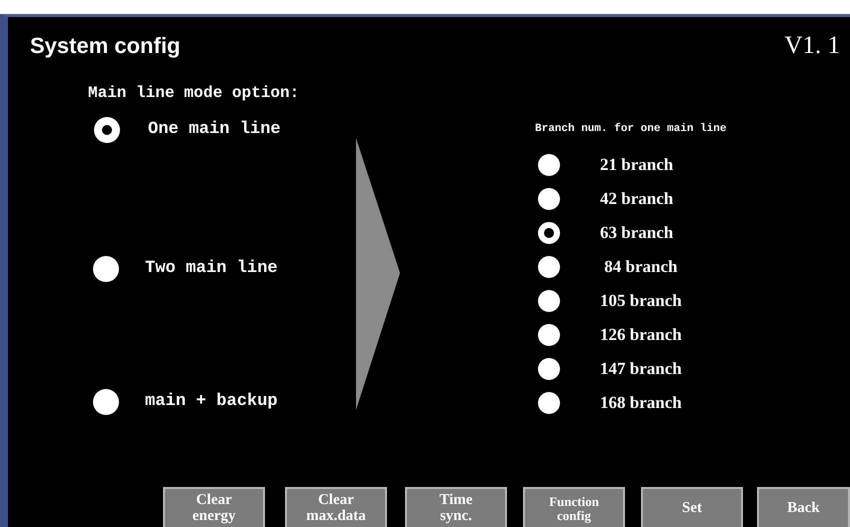  Describe the element at coordinates (574, 507) in the screenshot. I see `softkey-button: Function config` at that location.